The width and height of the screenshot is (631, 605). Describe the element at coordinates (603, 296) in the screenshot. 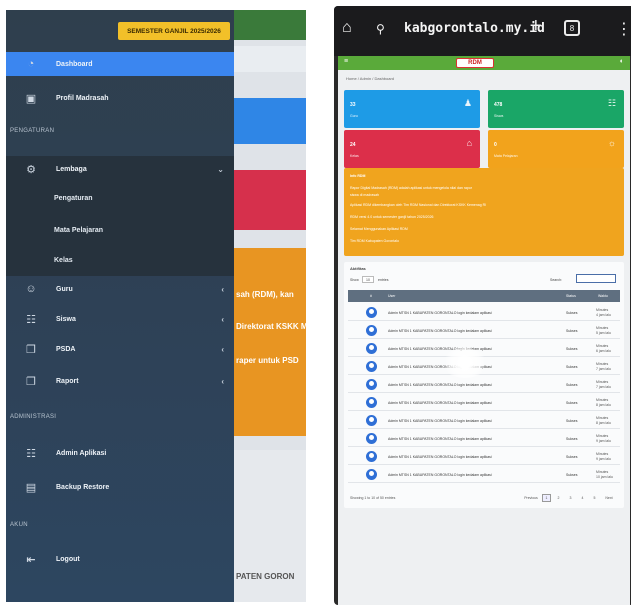

I see `col-header-time: Waktu` at that location.